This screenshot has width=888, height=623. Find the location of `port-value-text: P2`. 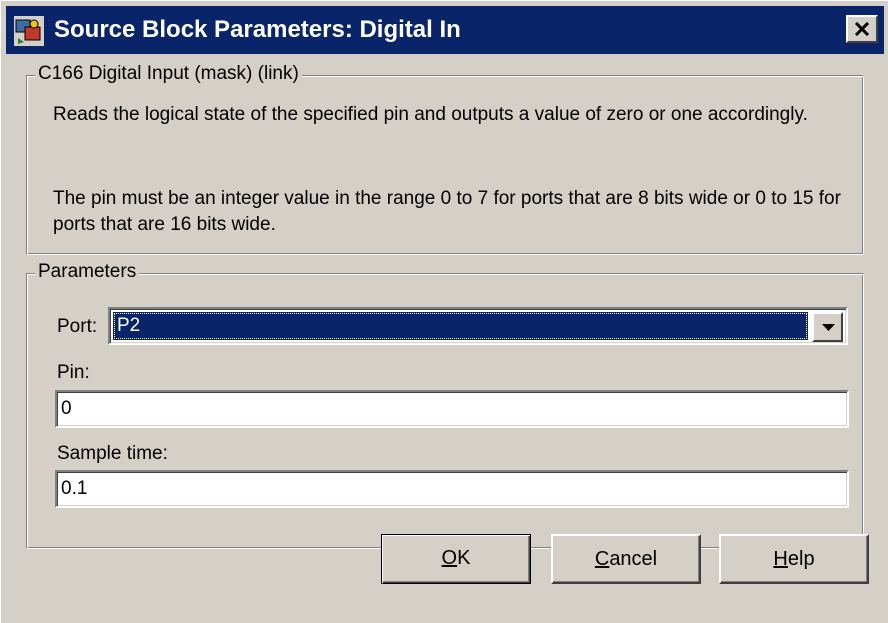

port-value-text: P2 is located at coordinates (129, 325).